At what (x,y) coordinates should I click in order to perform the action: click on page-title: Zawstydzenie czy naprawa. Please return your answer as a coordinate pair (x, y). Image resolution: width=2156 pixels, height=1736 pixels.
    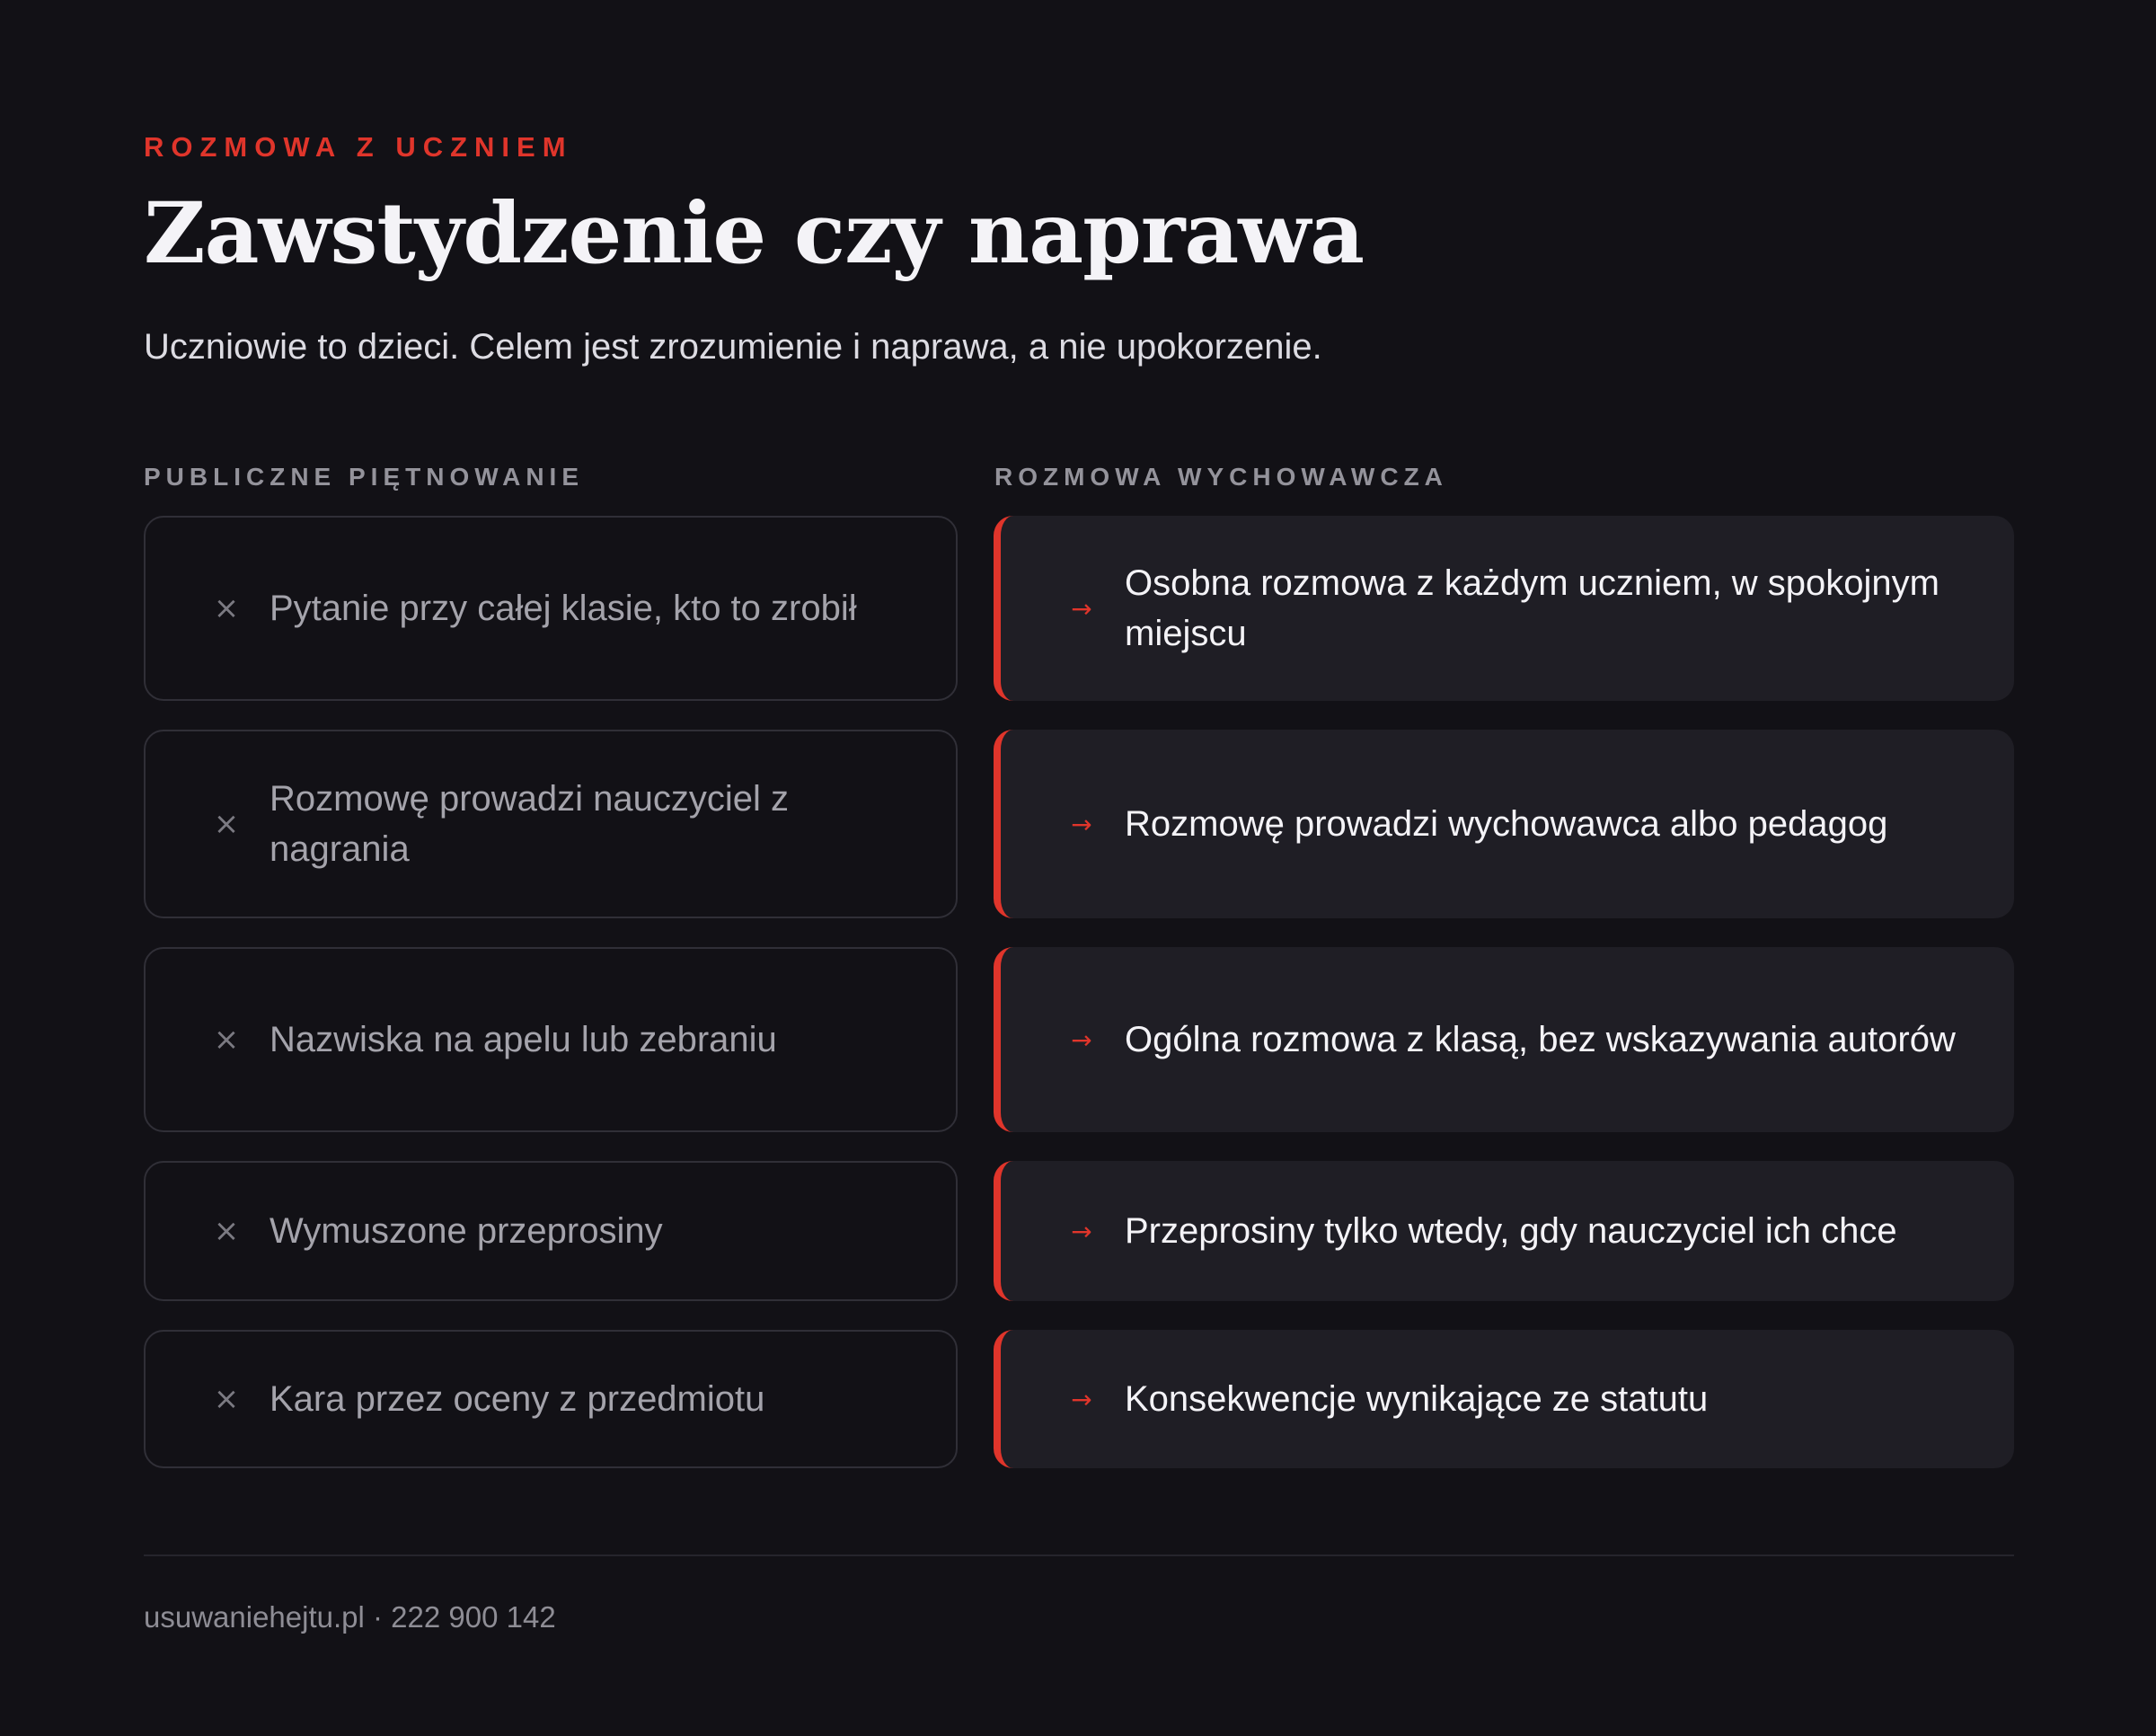
    Looking at the image, I should click on (755, 233).